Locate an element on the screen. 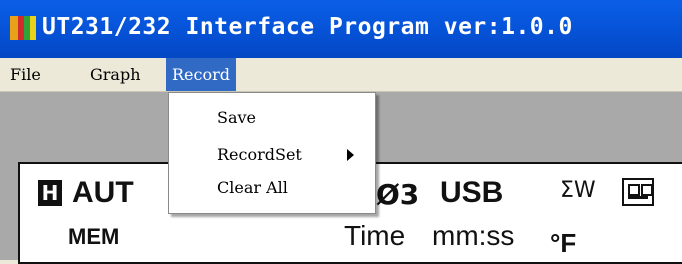 The height and width of the screenshot is (264, 682). menu-bar: File Graph Record is located at coordinates (341, 75).